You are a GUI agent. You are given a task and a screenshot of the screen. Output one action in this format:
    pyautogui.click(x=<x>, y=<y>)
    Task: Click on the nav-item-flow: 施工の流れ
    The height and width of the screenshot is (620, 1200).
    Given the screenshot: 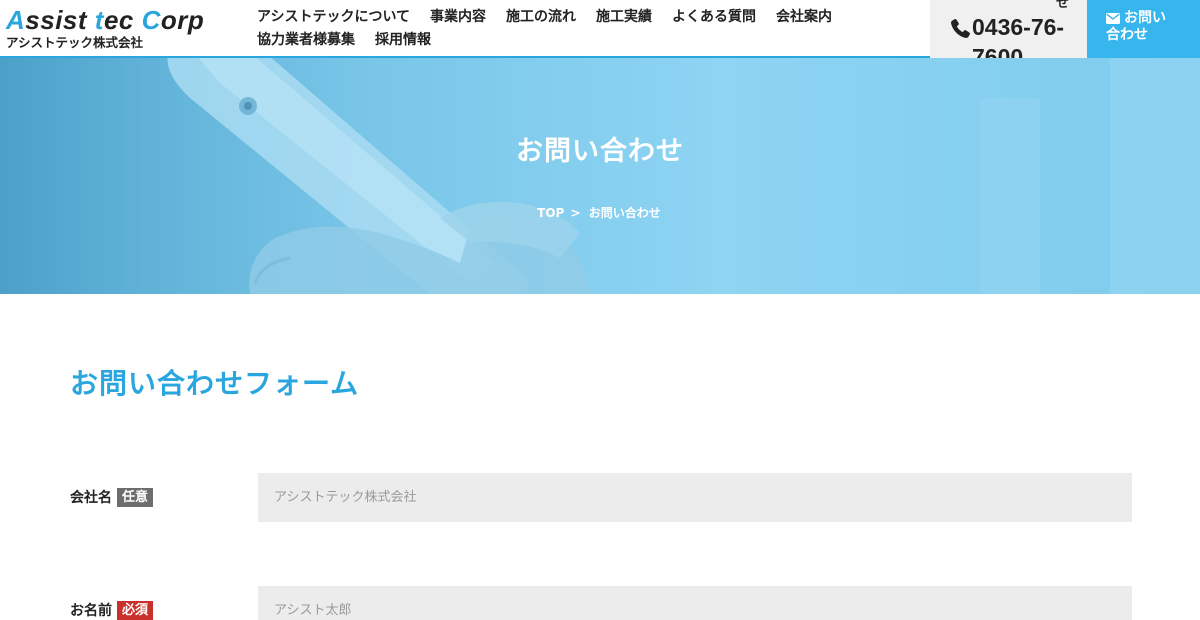 What is the action you would take?
    pyautogui.click(x=541, y=17)
    